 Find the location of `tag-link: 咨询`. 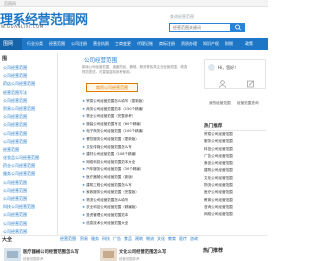

tag-link: 咨询 is located at coordinates (194, 239).